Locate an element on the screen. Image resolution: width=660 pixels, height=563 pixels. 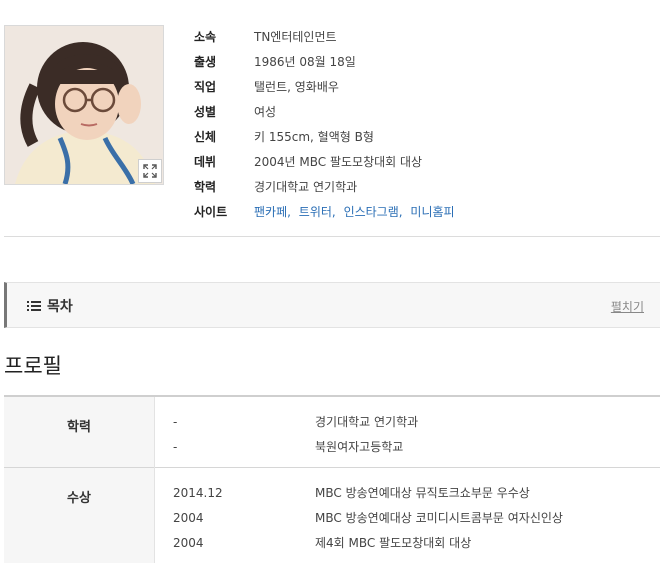
profile-photo is located at coordinates (84, 105).